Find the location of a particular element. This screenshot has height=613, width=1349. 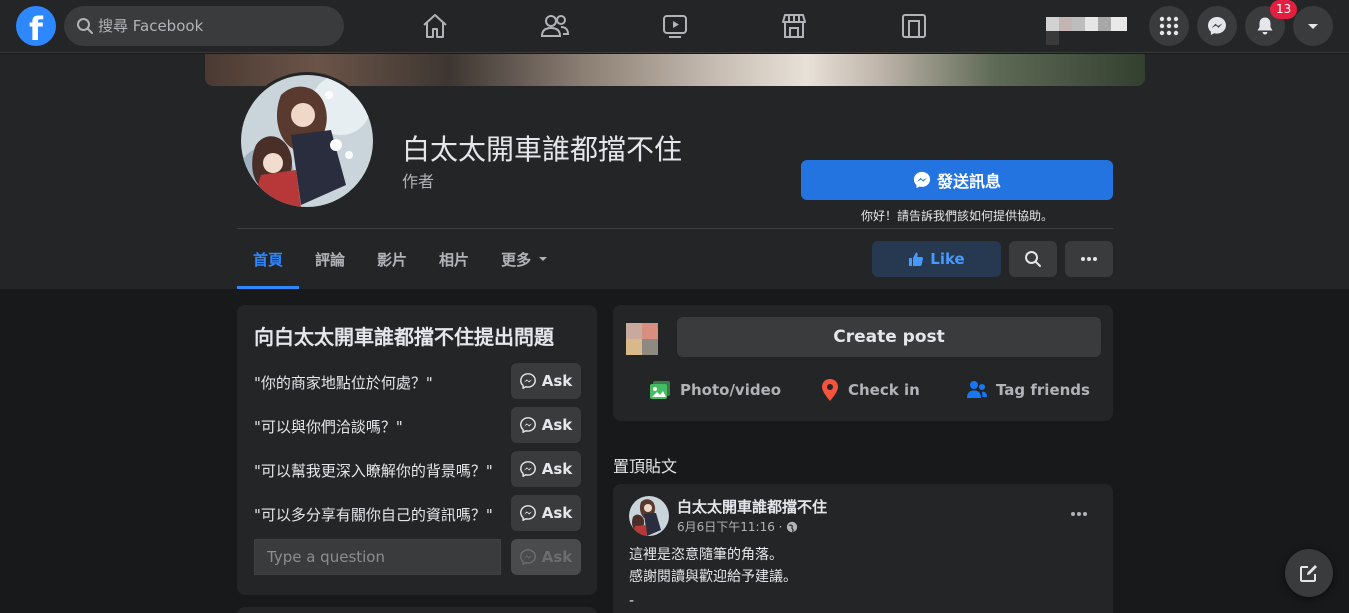

page-title: 白太太開車誰都擋不住 is located at coordinates (542, 149).